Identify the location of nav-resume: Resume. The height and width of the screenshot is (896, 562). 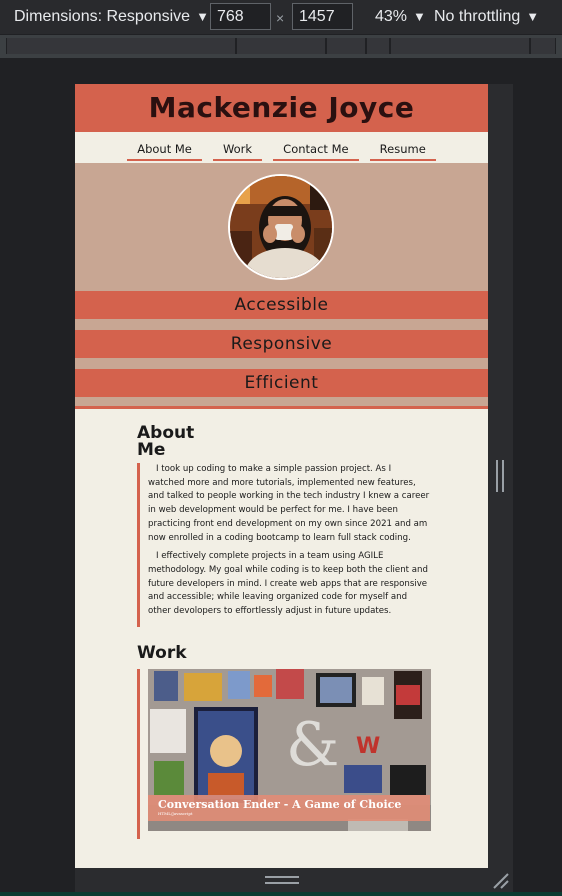
(402, 151).